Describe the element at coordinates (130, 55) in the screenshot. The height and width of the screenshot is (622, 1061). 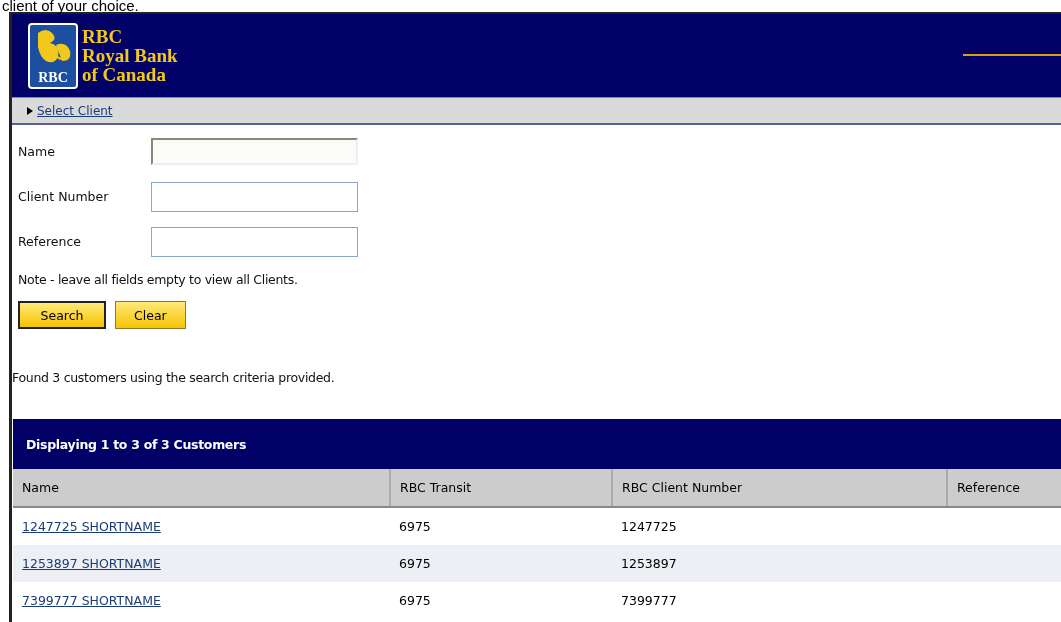
I see `brand-name-line: Royal Bank` at that location.